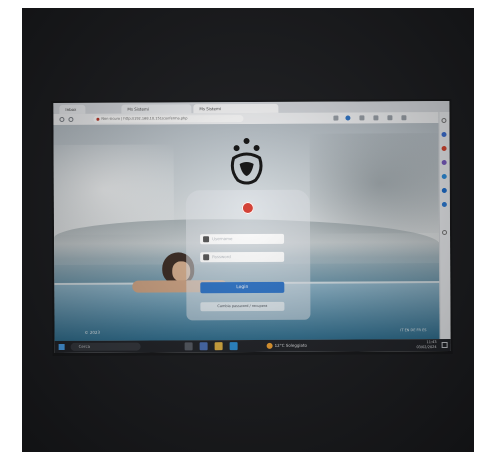  I want to click on weather-text: 12°C Soleggiato, so click(291, 346).